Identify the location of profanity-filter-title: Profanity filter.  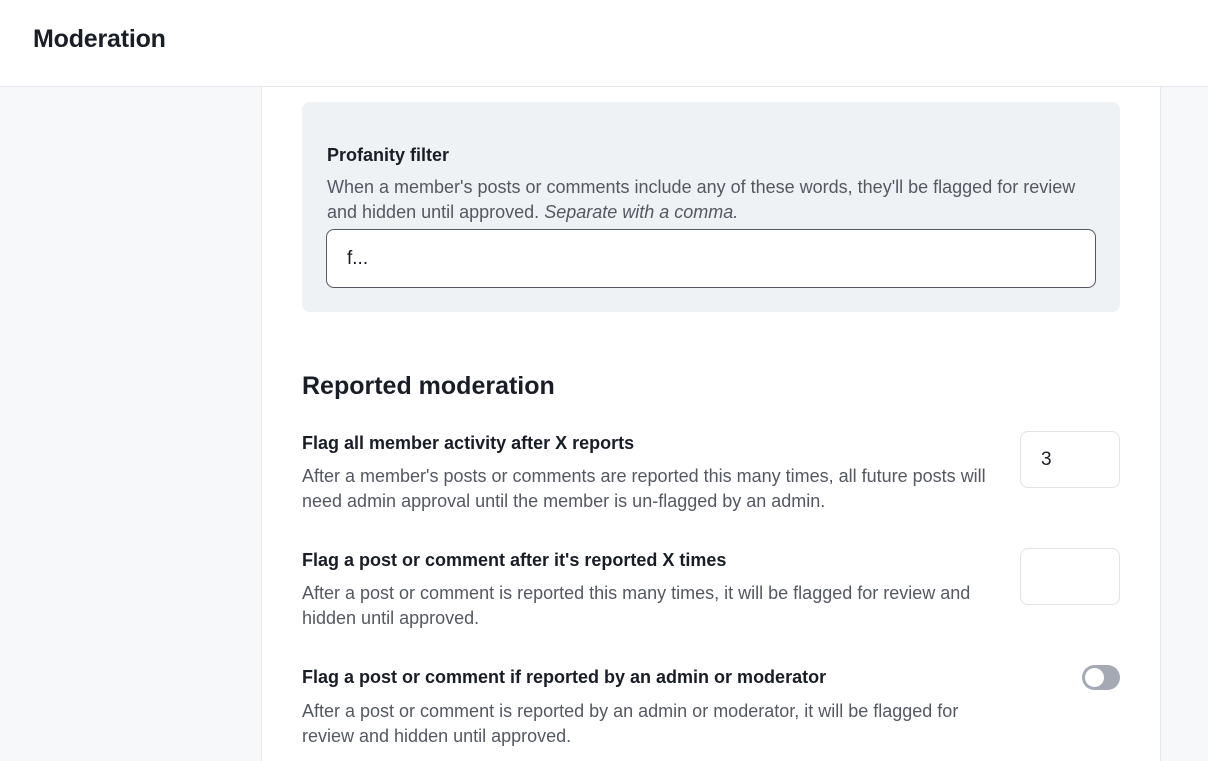
(388, 155).